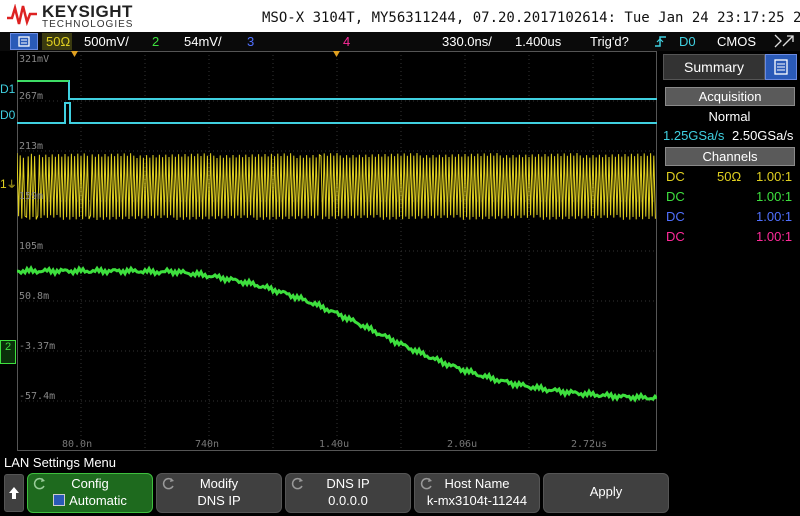 Image resolution: width=800 pixels, height=516 pixels. I want to click on menu-button, so click(24, 41).